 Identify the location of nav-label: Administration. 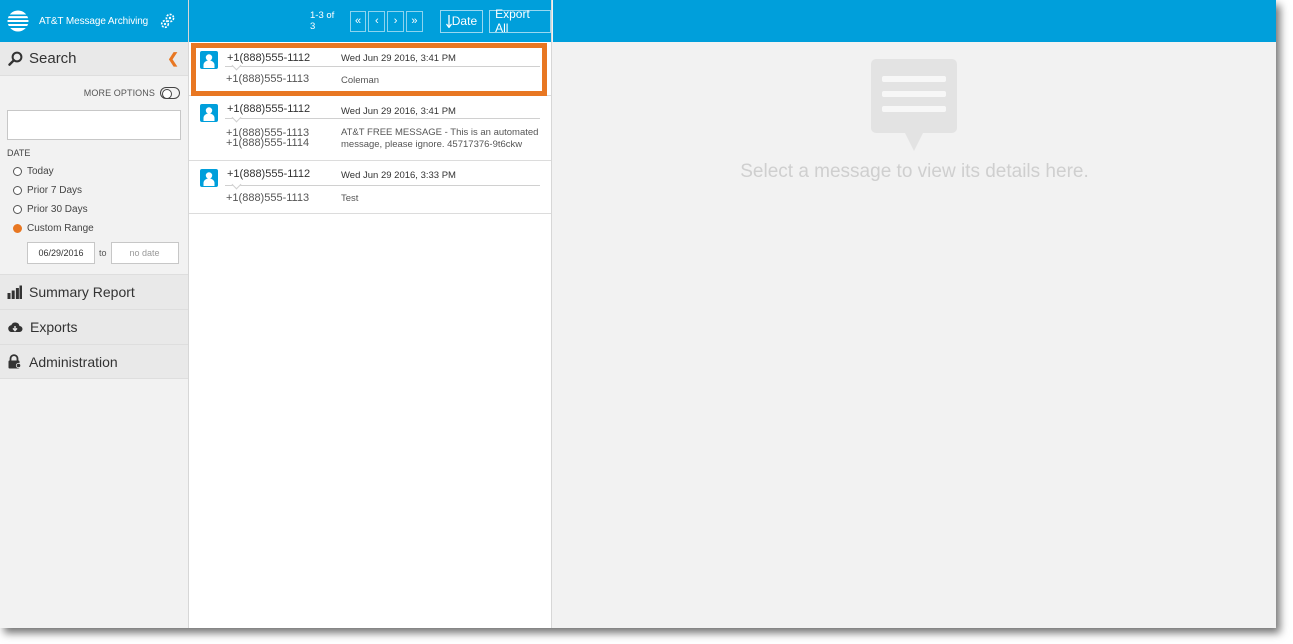
(73, 361).